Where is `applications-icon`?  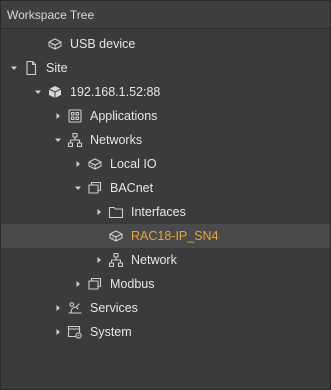
applications-icon is located at coordinates (75, 116).